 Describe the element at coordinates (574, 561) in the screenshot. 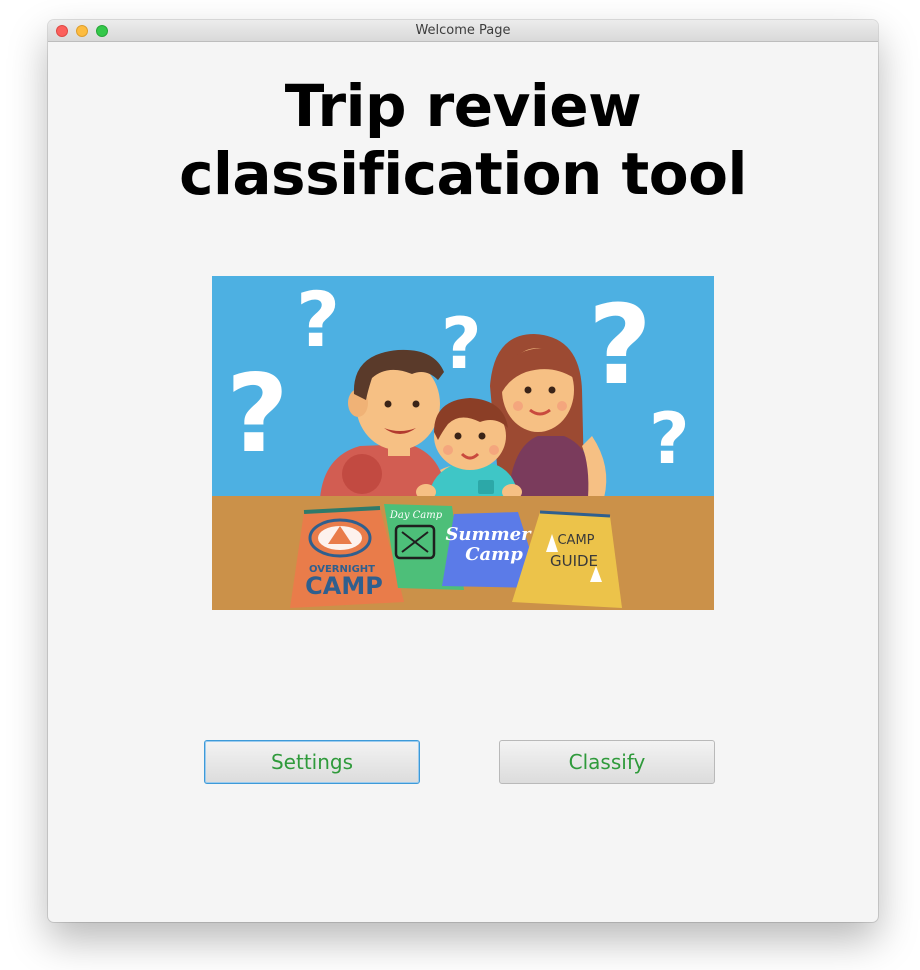

I see `camp-guide-text-2: GUIDE` at that location.